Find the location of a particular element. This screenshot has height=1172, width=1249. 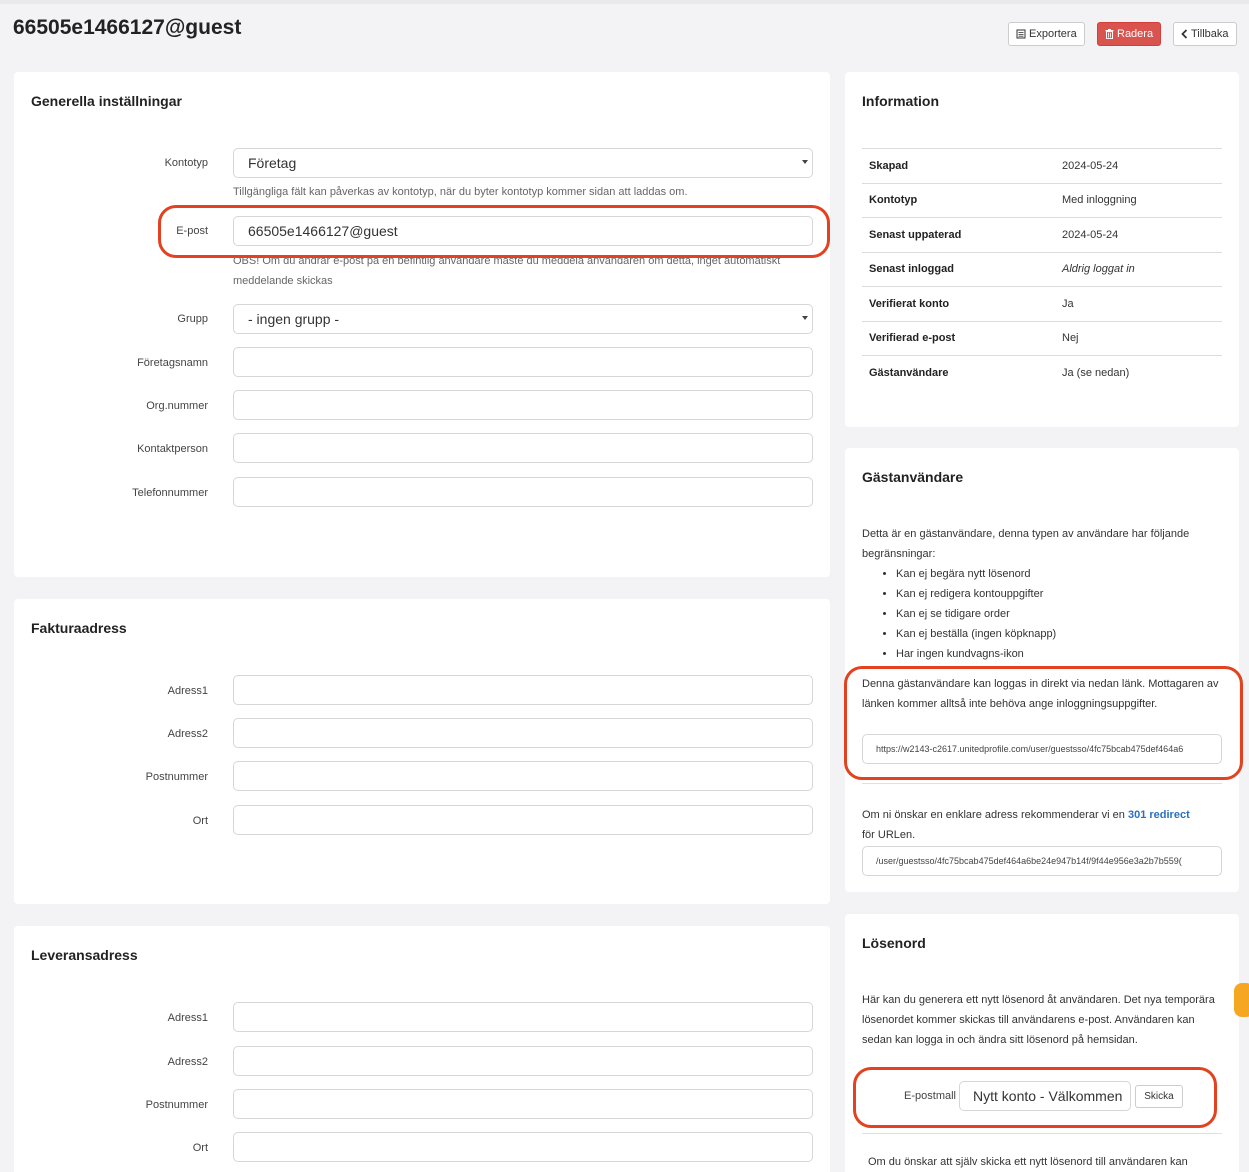

table-row: Skapad 2024-05-24 is located at coordinates (1042, 165).